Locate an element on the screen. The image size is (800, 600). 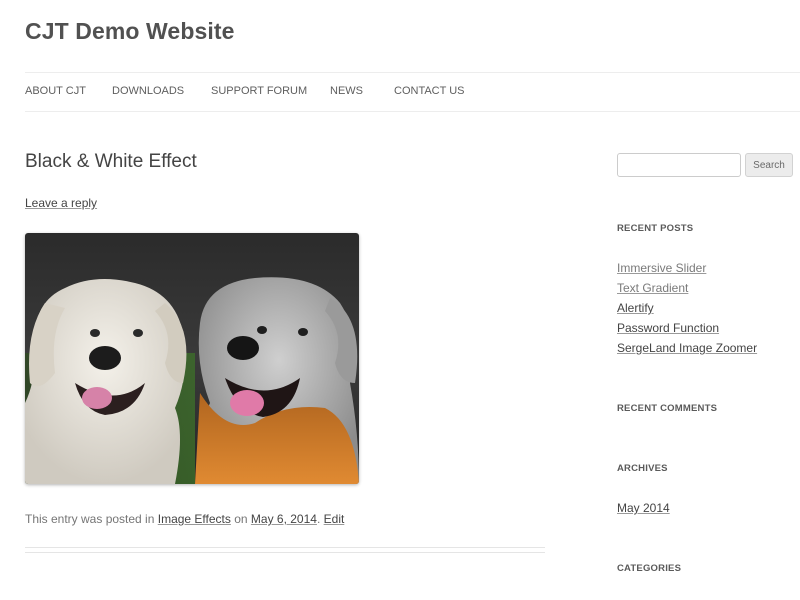
recent-post-link: Immersive Slider is located at coordinates (661, 268).